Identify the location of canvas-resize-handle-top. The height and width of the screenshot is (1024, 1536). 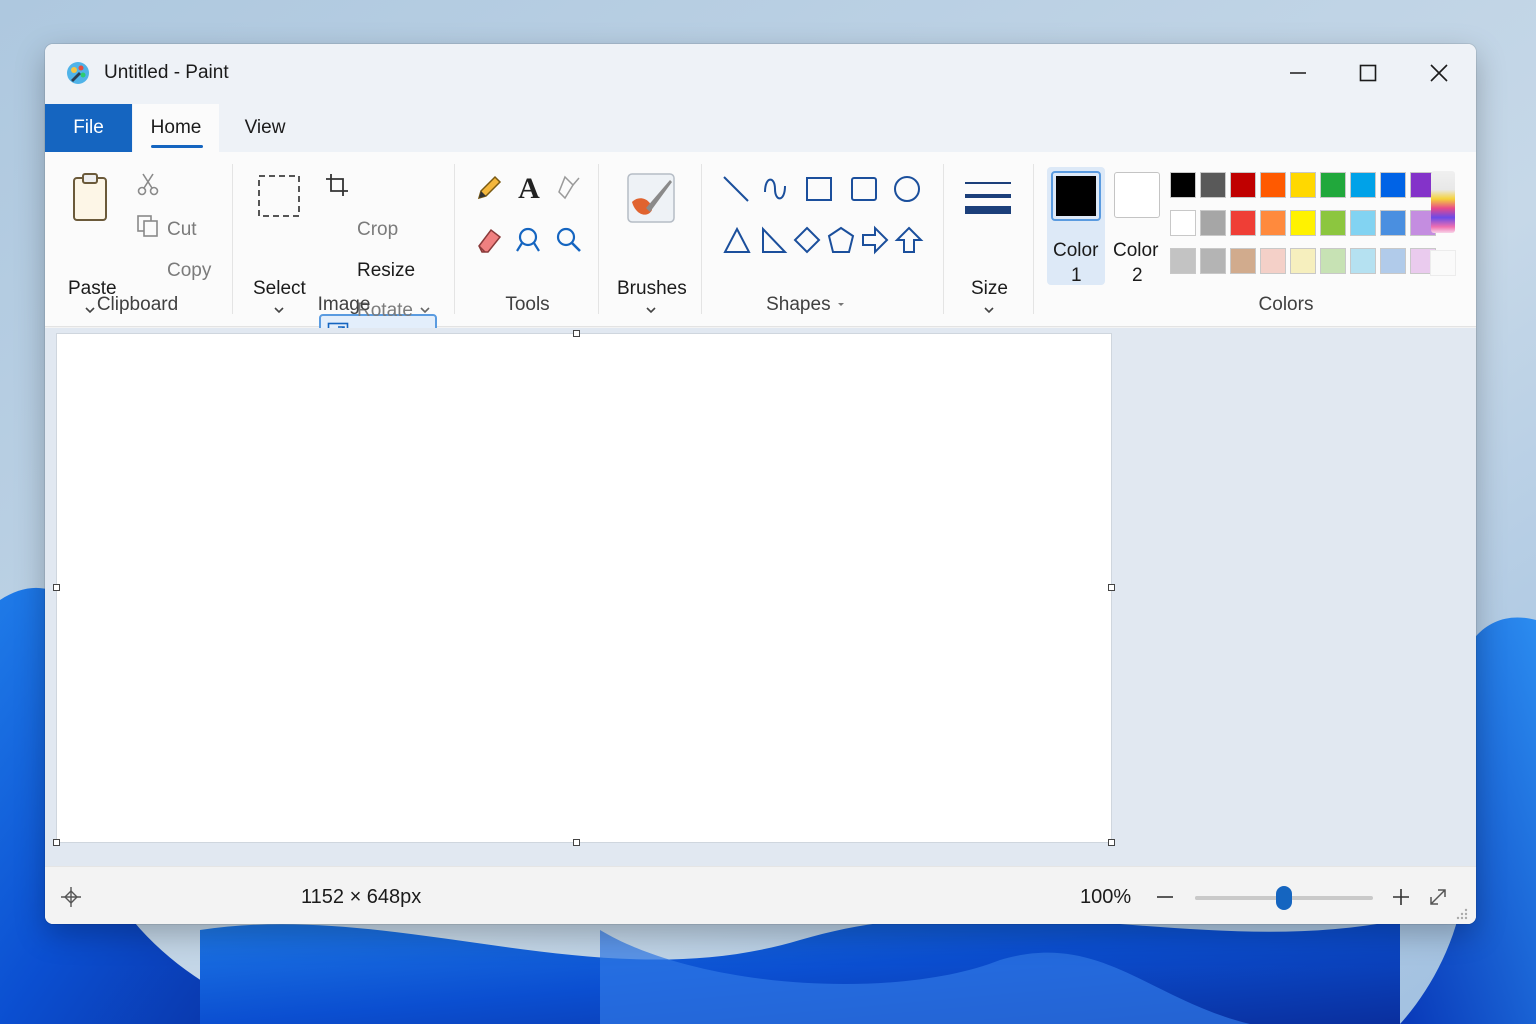
(576, 333).